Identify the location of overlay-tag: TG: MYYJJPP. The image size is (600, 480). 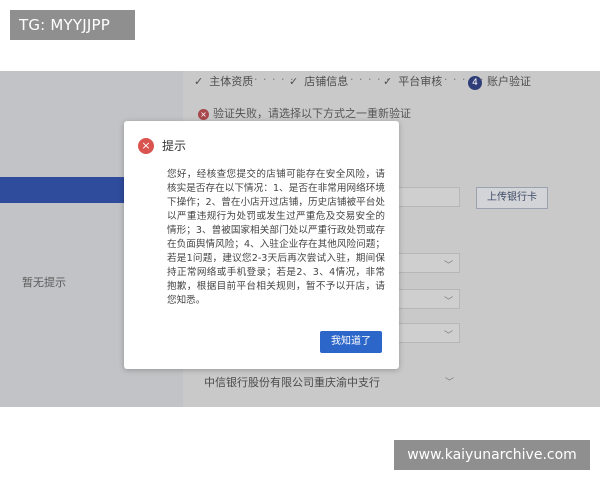
(72, 25).